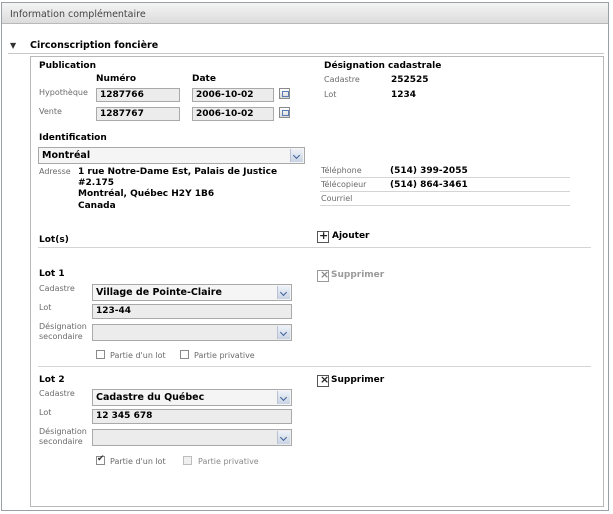 The image size is (613, 514). Describe the element at coordinates (138, 114) in the screenshot. I see `vente-numero-field: 1287767` at that location.